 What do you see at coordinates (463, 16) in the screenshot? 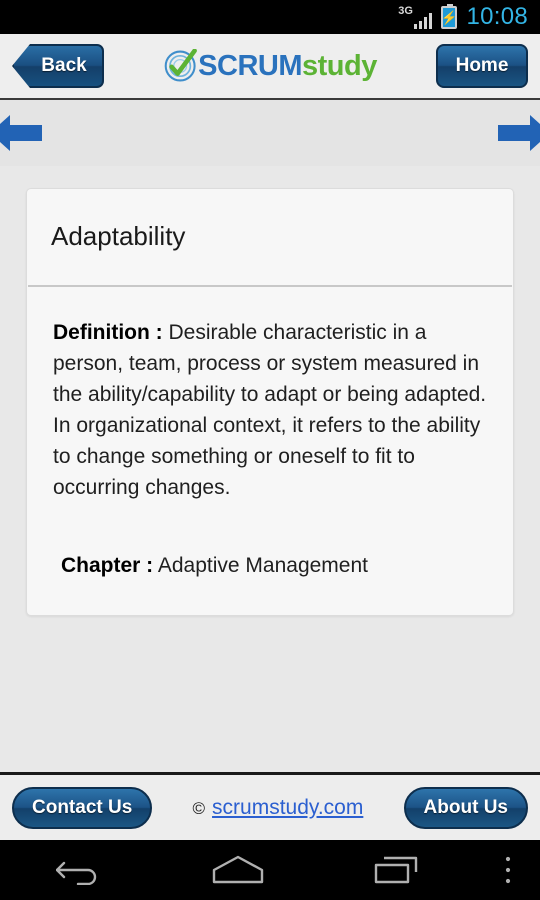
I see `status-bar-right-cluster: 3G ⚡ 10:08` at bounding box center [463, 16].